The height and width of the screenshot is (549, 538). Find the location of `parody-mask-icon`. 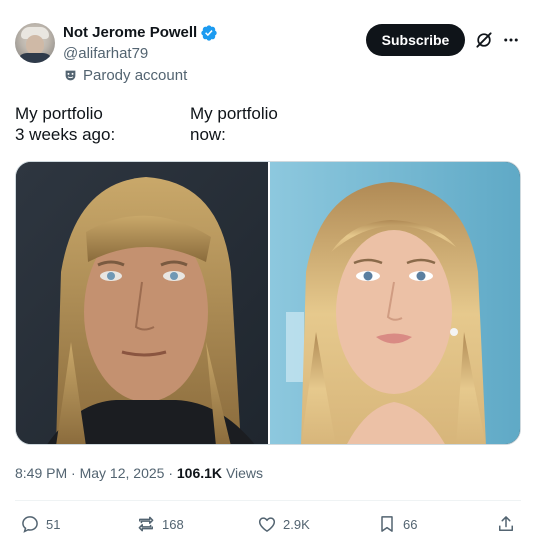

parody-mask-icon is located at coordinates (70, 75).